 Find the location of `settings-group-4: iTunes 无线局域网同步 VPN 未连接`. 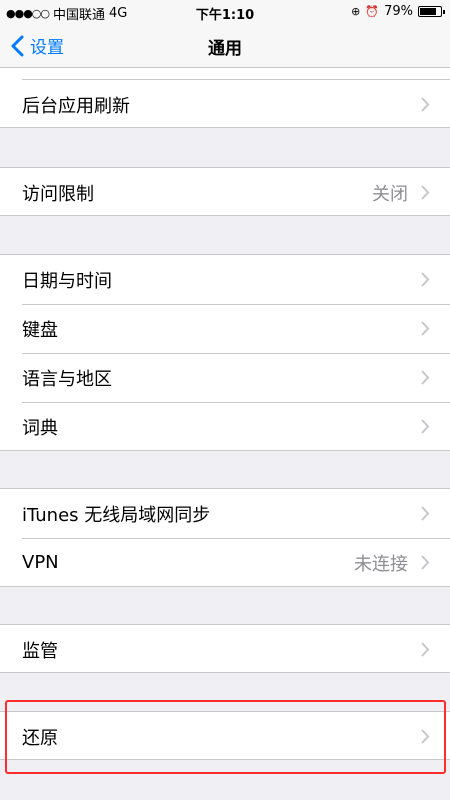

settings-group-4: iTunes 无线局域网同步 VPN 未连接 is located at coordinates (225, 537).